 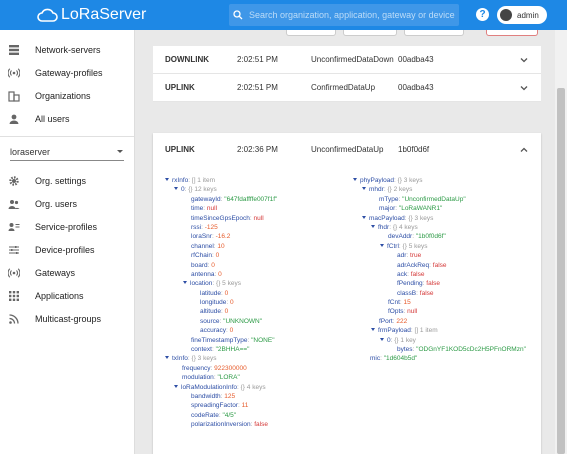 I want to click on json-meta: {} 2 keys, so click(x=400, y=190).